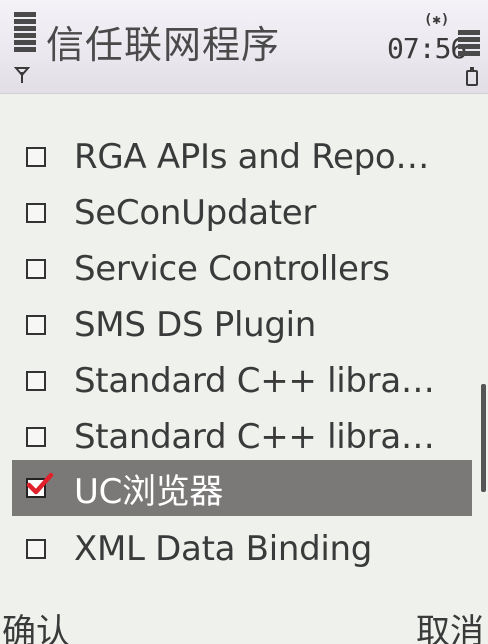 This screenshot has height=644, width=488. Describe the element at coordinates (223, 549) in the screenshot. I see `list-item-label: XML Data Binding` at that location.